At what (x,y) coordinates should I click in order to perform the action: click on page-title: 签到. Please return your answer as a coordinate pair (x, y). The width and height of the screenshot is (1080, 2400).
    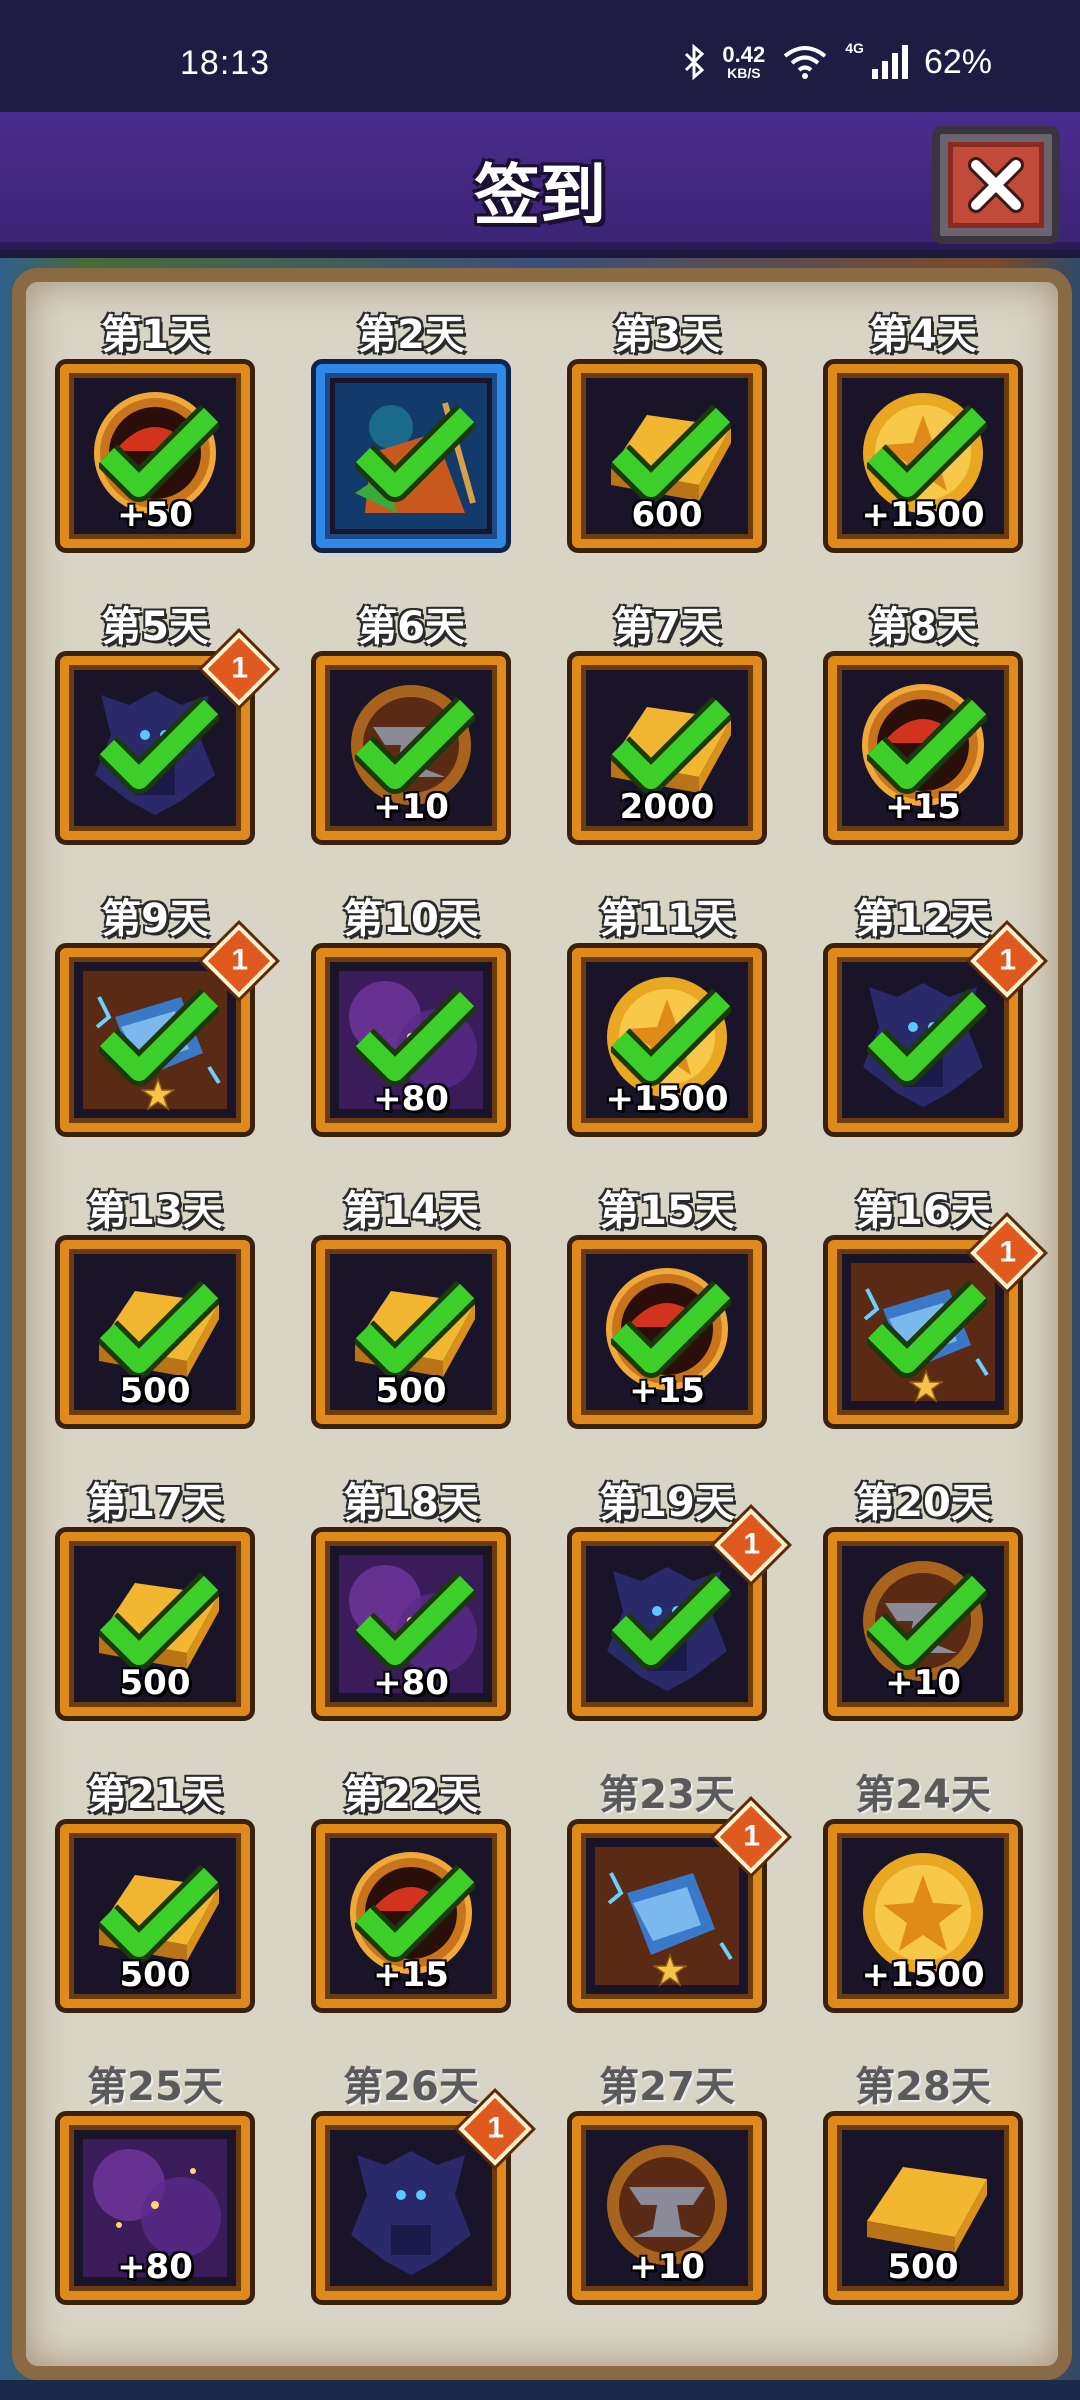
    Looking at the image, I should click on (540, 195).